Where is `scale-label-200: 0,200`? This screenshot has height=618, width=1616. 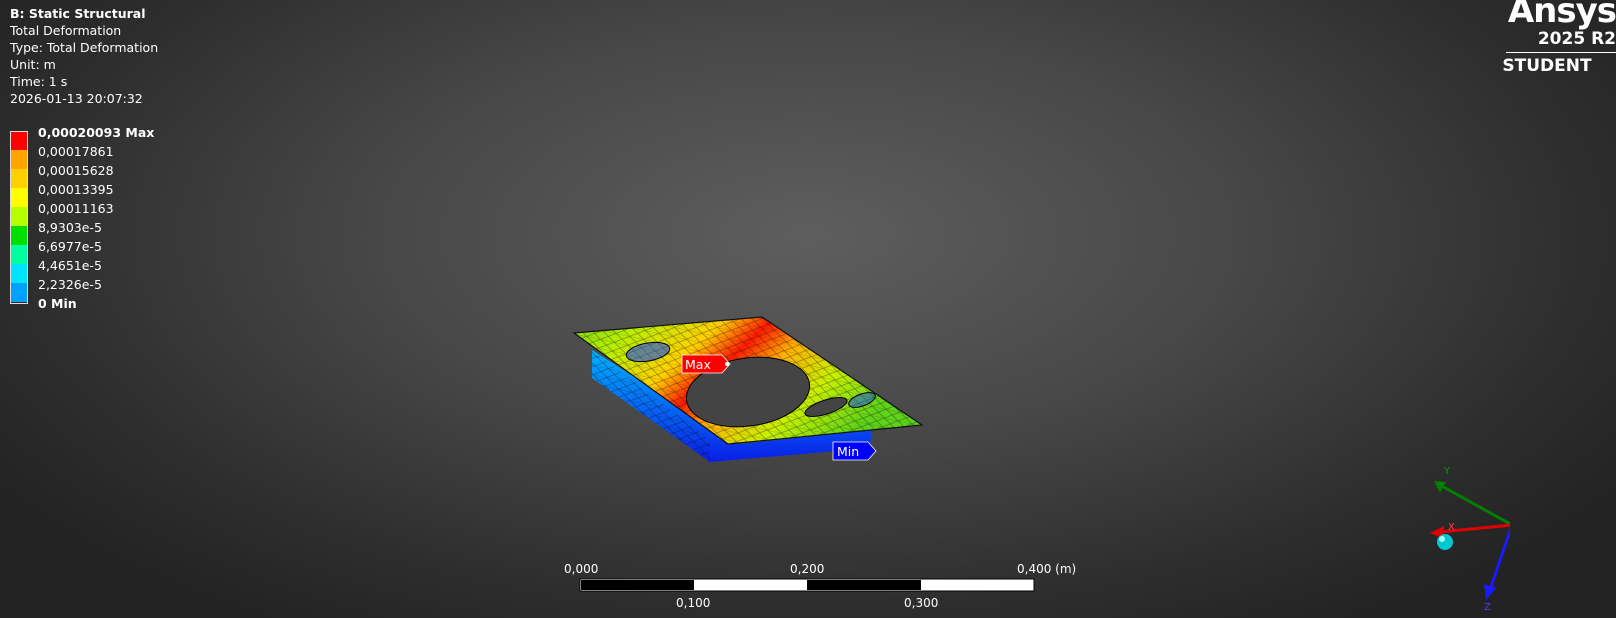
scale-label-200: 0,200 is located at coordinates (807, 569).